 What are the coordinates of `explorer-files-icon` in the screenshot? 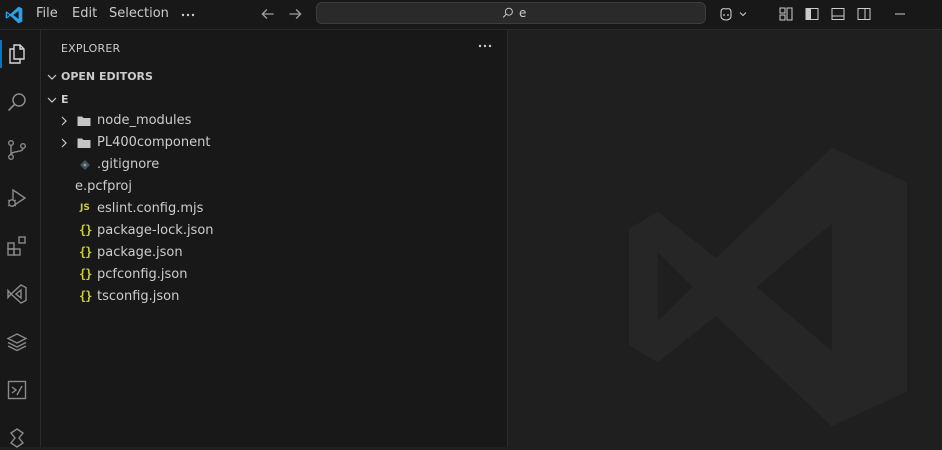 It's located at (17, 54).